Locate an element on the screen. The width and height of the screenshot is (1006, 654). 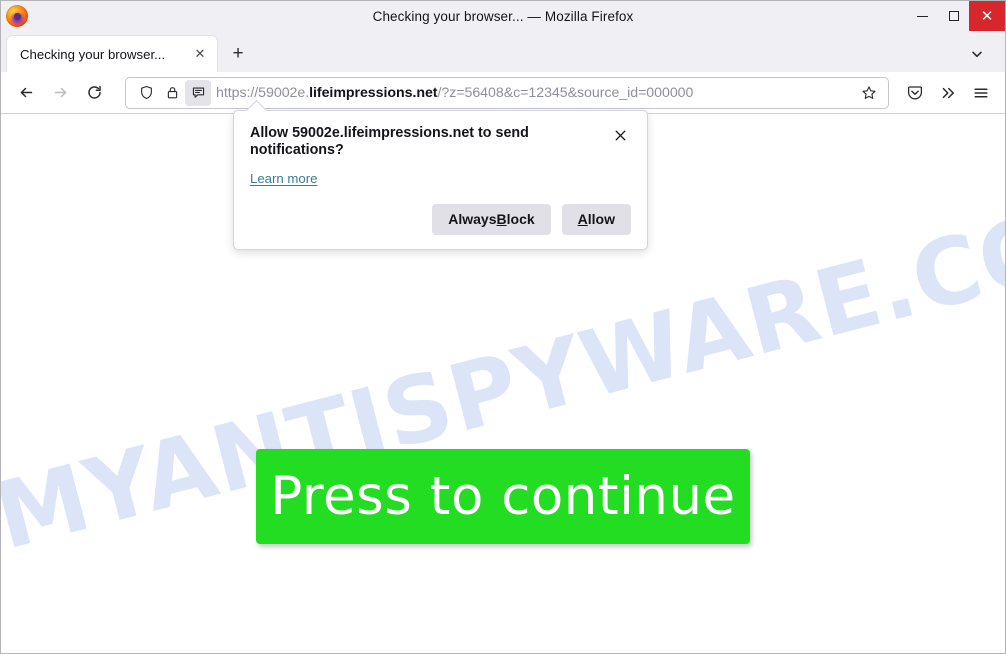
list-all-tabs-button is located at coordinates (977, 54).